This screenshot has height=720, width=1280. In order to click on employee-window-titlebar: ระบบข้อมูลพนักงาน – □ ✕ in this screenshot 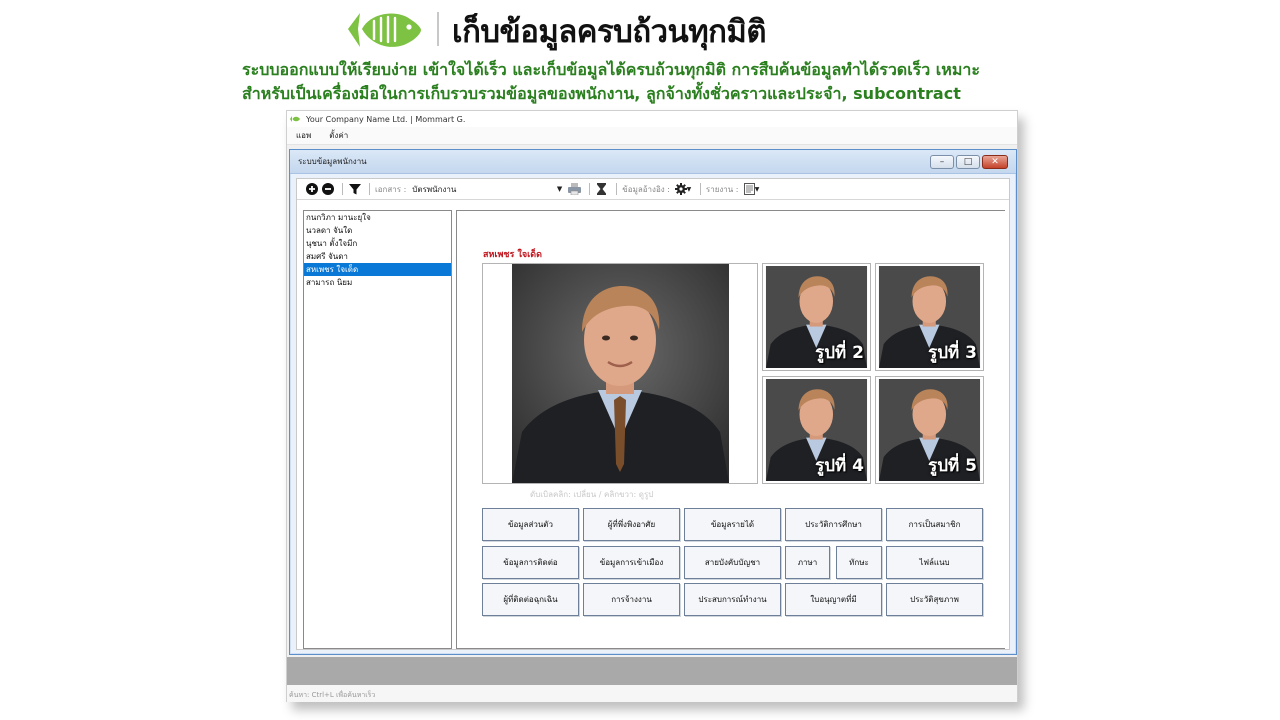, I will do `click(653, 162)`.